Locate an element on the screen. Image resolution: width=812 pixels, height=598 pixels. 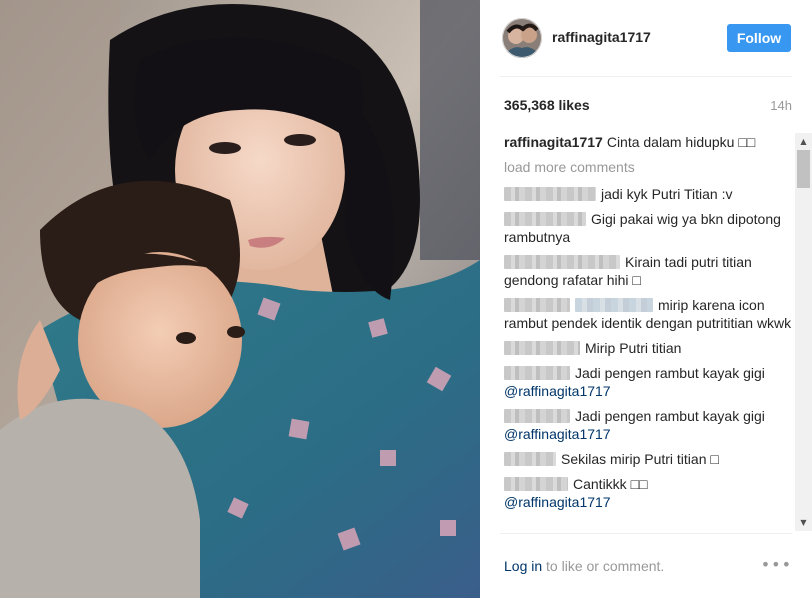
comment-text: Cantikkk □□ is located at coordinates (610, 484).